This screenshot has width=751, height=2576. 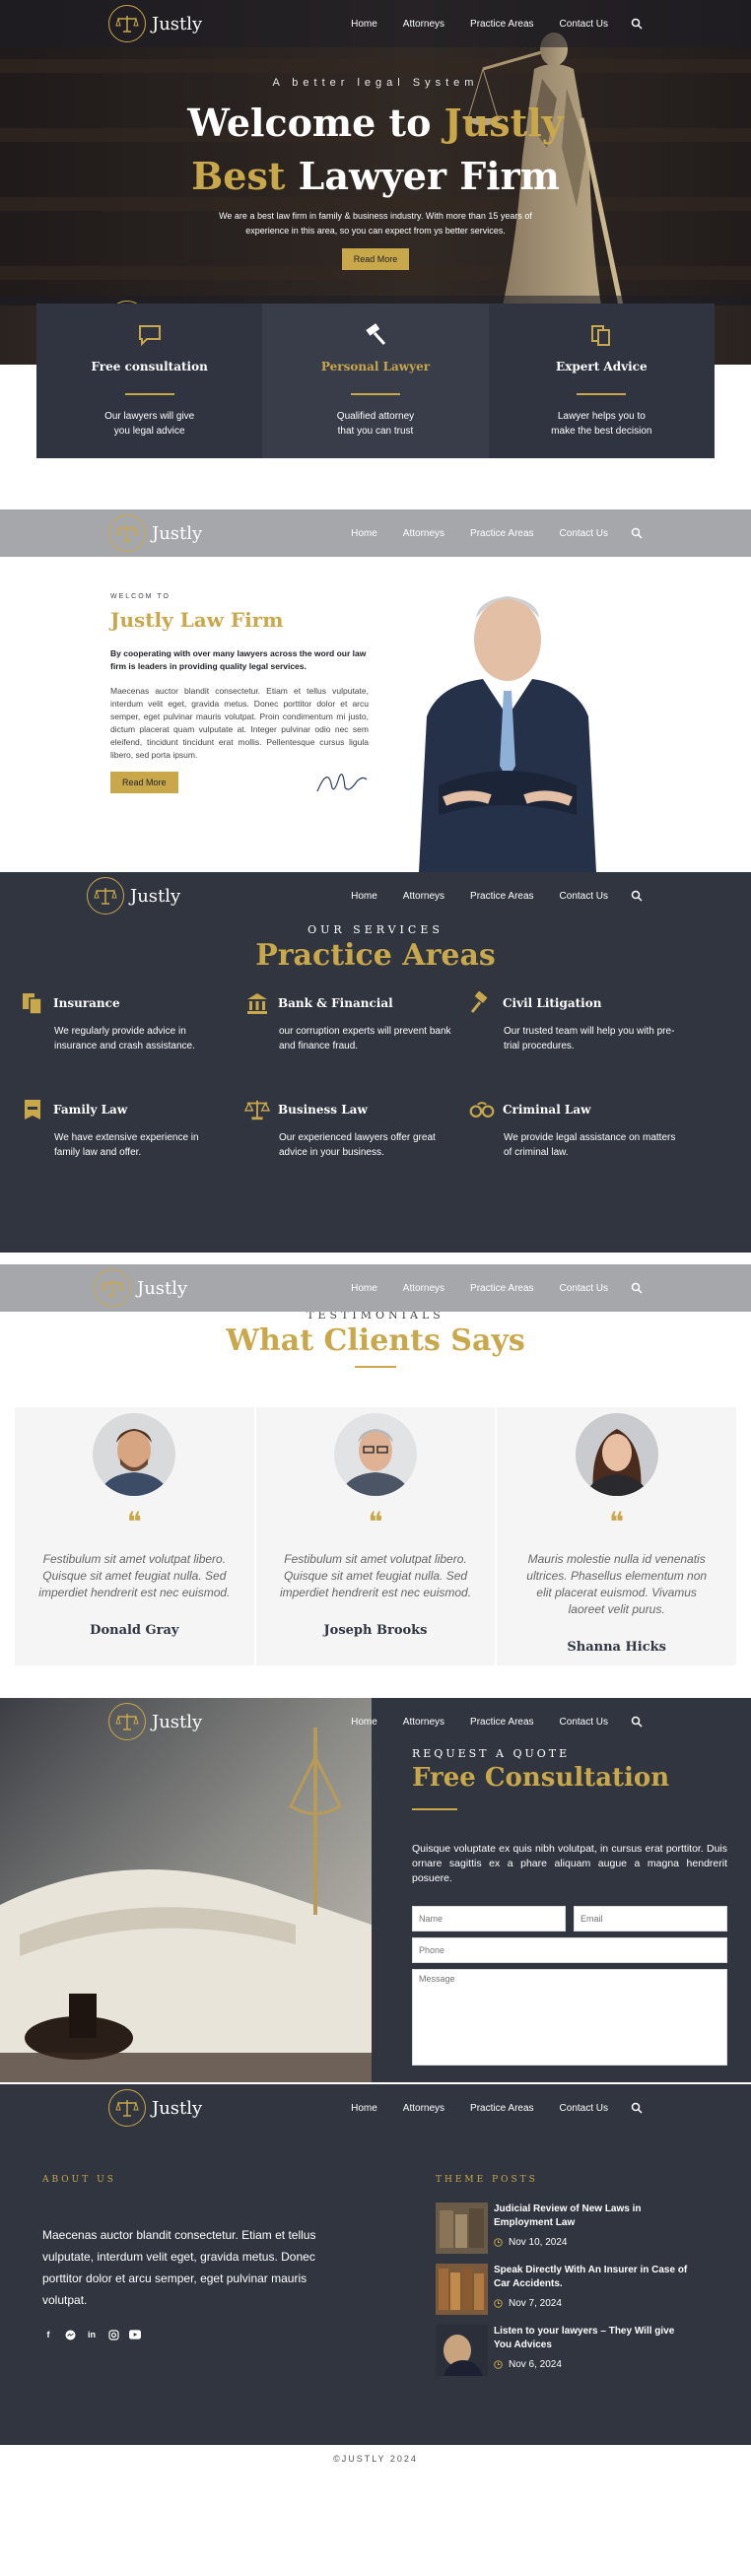 I want to click on chat-icon, so click(x=149, y=336).